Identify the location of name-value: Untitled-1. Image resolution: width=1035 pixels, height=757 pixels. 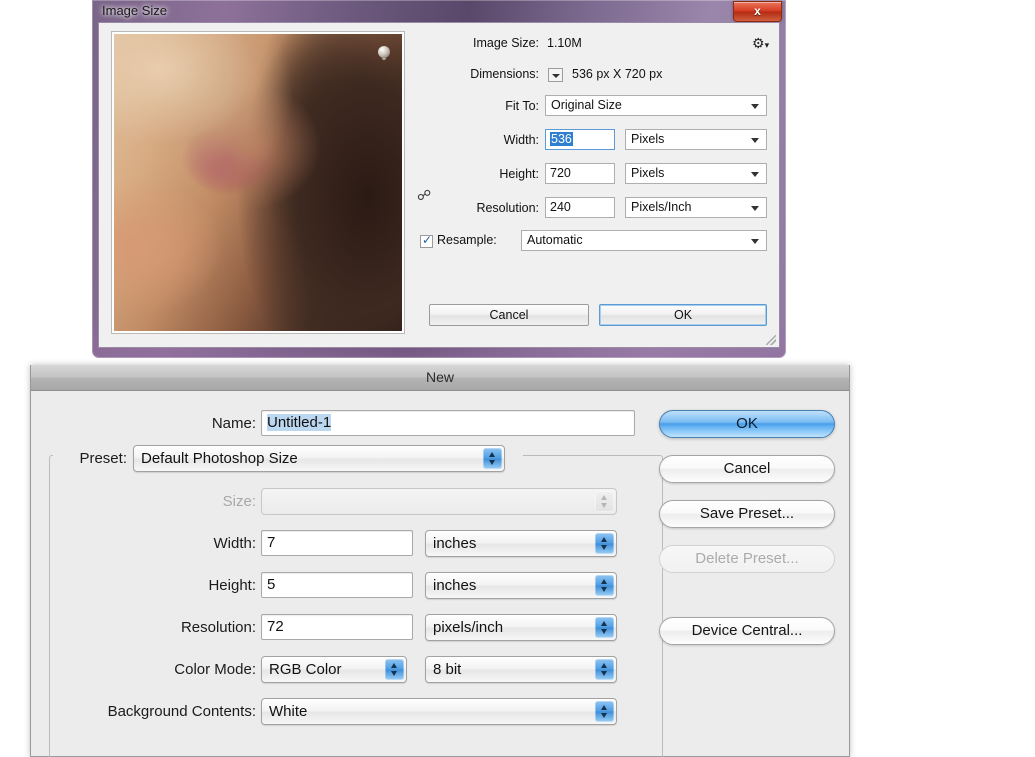
(299, 422).